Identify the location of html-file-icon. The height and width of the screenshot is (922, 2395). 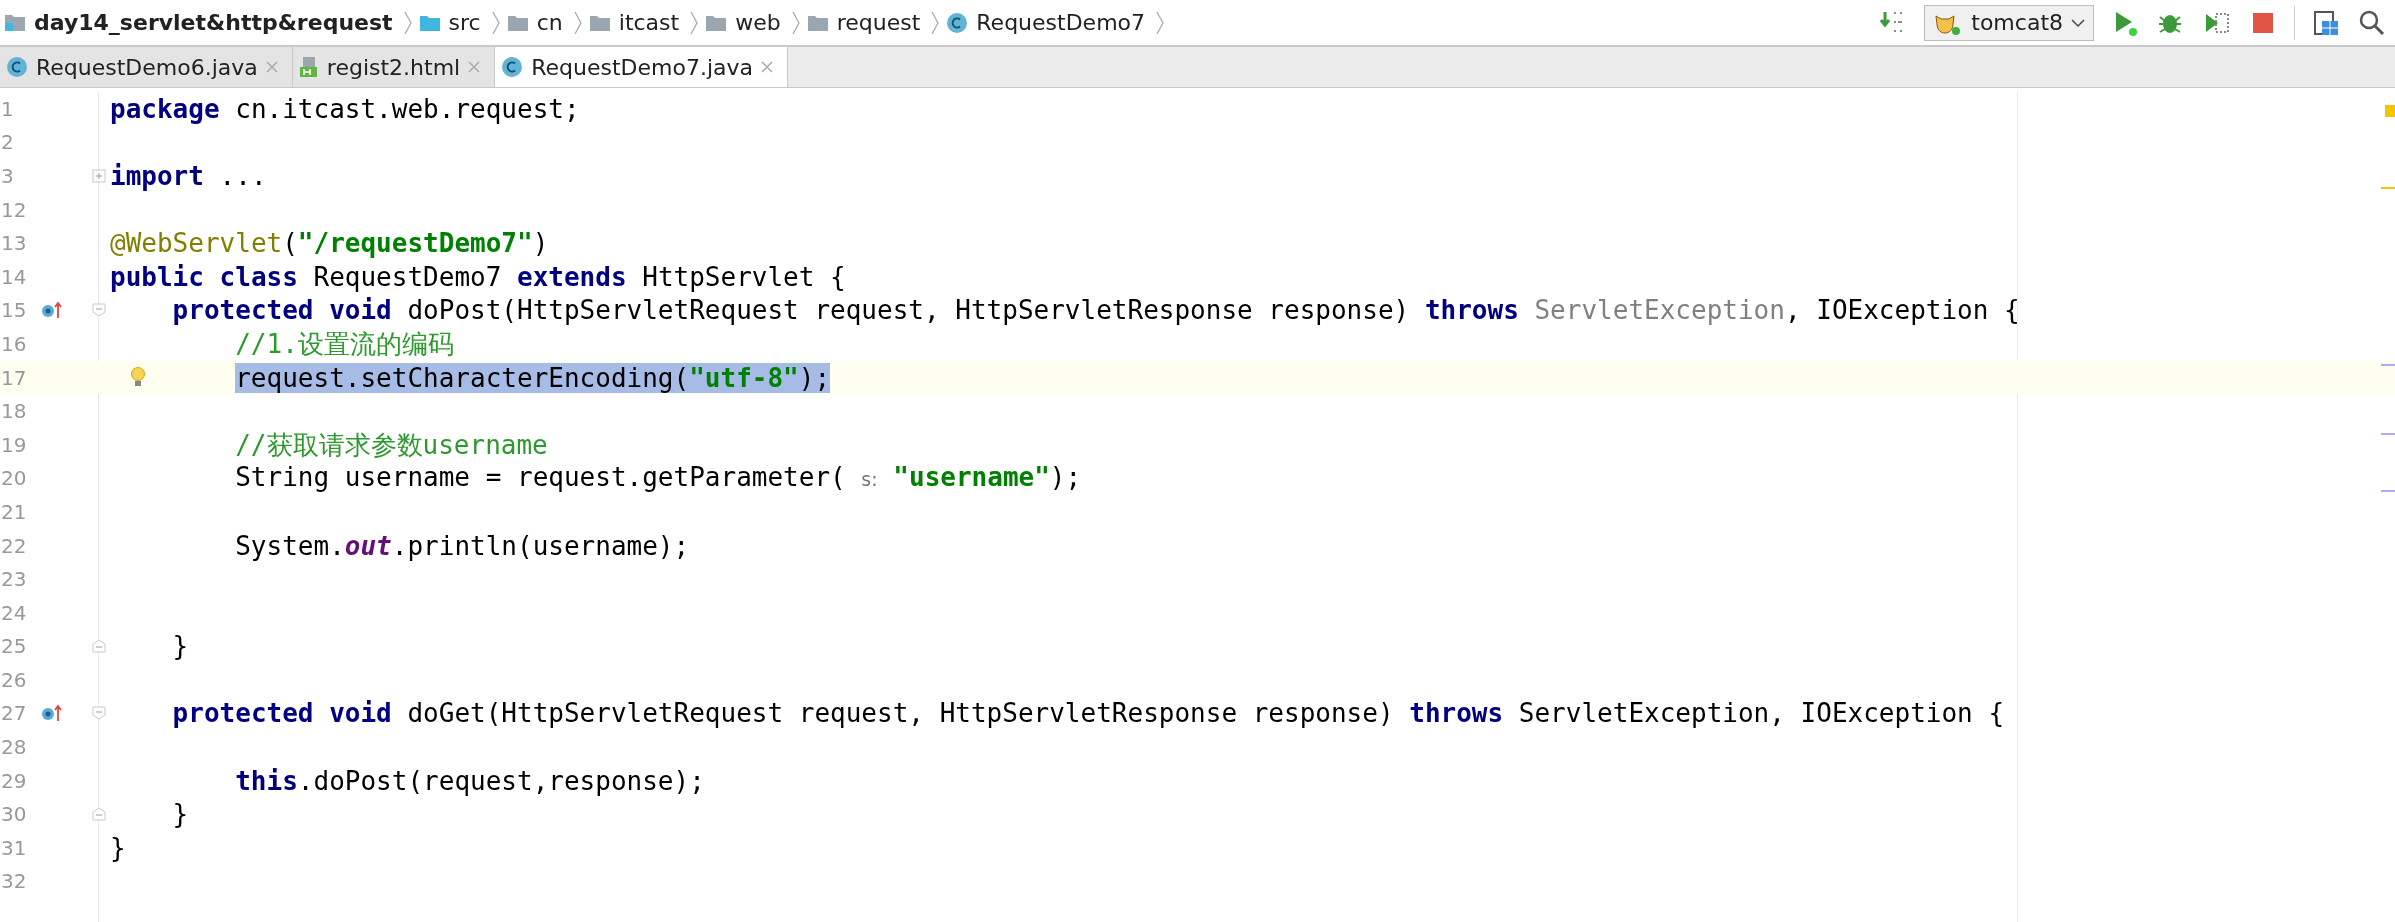
(308, 67).